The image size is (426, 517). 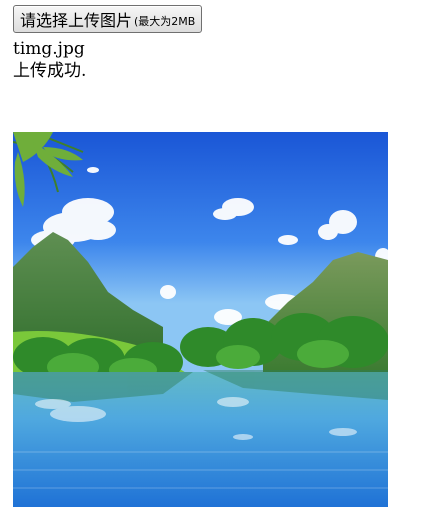 I want to click on max-size-note: (最大为2MB, so click(x=165, y=21).